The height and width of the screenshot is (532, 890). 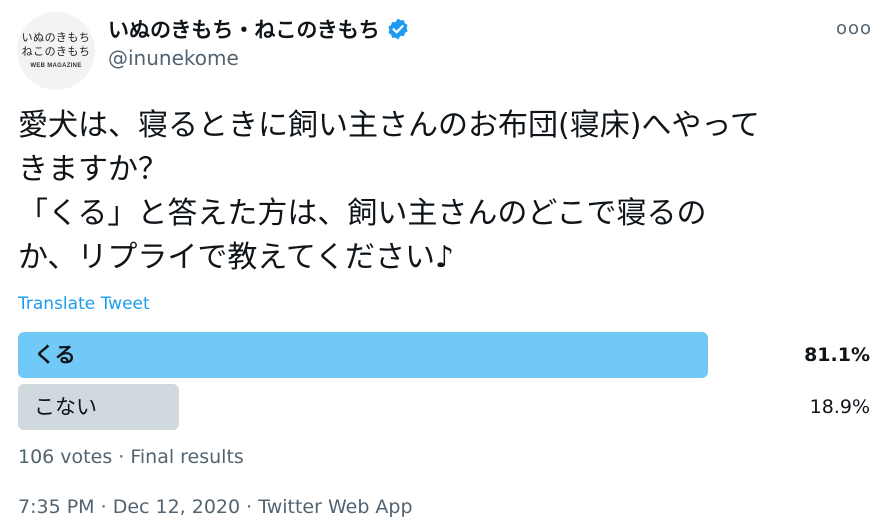 What do you see at coordinates (398, 29) in the screenshot?
I see `verified-badge-icon` at bounding box center [398, 29].